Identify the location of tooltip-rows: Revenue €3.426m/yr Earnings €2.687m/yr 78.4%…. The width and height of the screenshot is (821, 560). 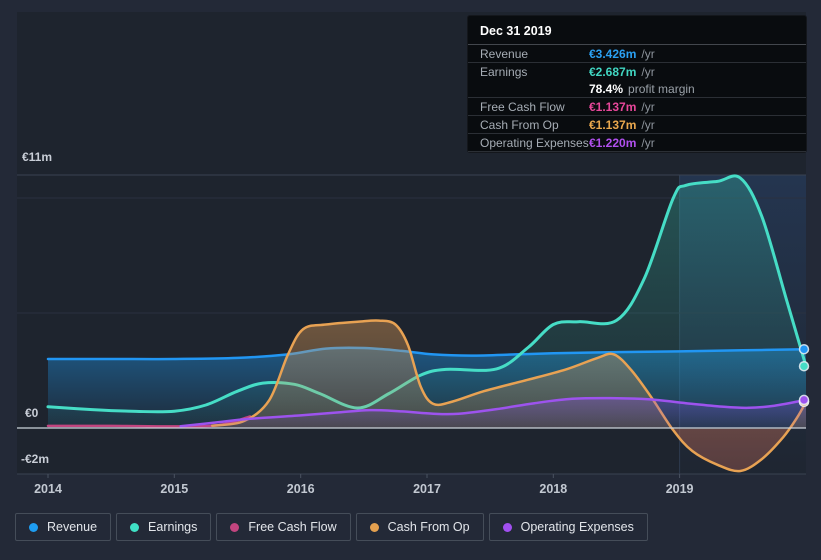
(637, 98).